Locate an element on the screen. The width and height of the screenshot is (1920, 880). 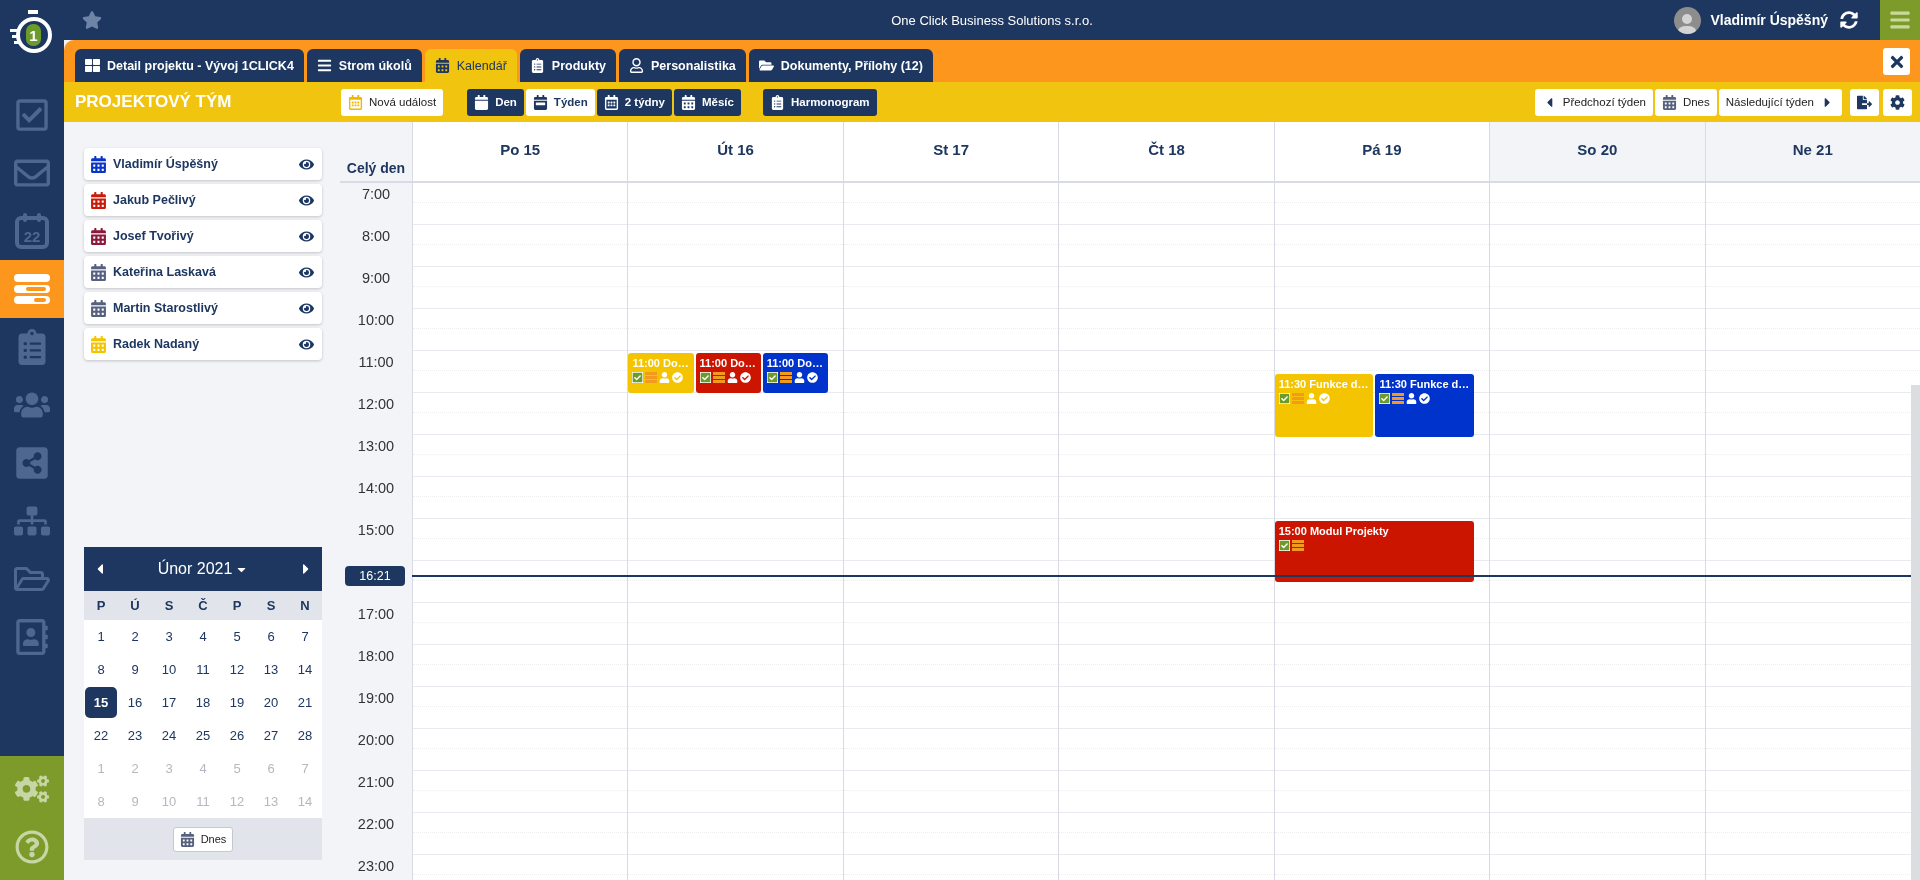
tab: Personalistika is located at coordinates (682, 65).